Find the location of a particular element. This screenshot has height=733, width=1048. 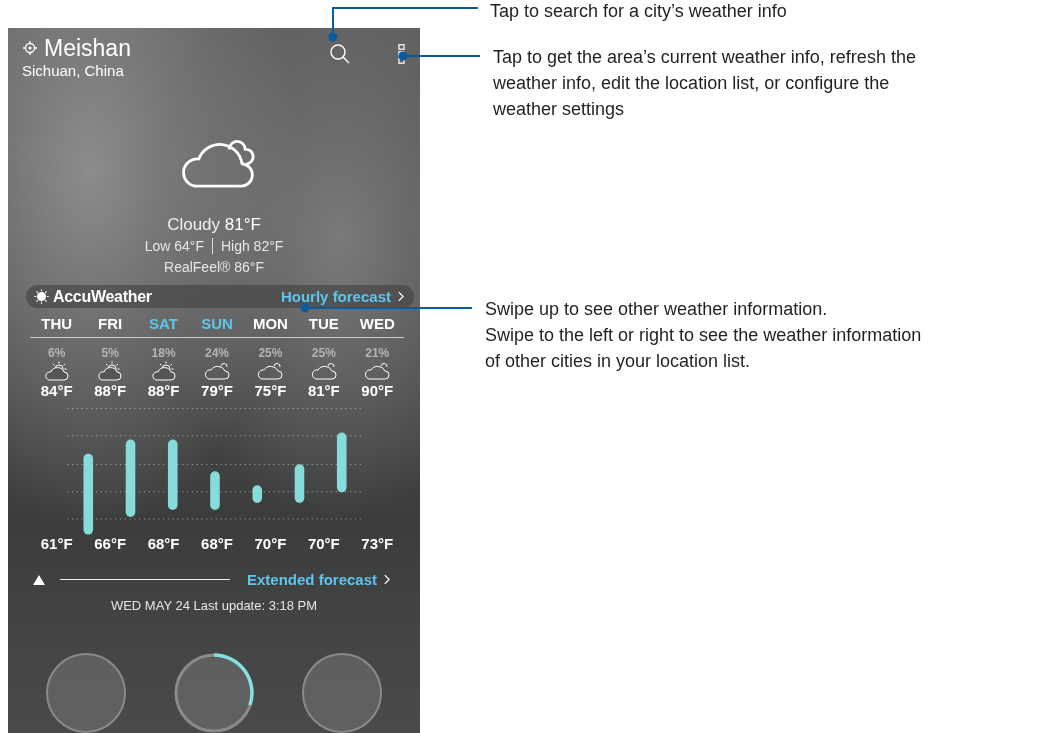

provider-name: AccuWeather is located at coordinates (103, 296).